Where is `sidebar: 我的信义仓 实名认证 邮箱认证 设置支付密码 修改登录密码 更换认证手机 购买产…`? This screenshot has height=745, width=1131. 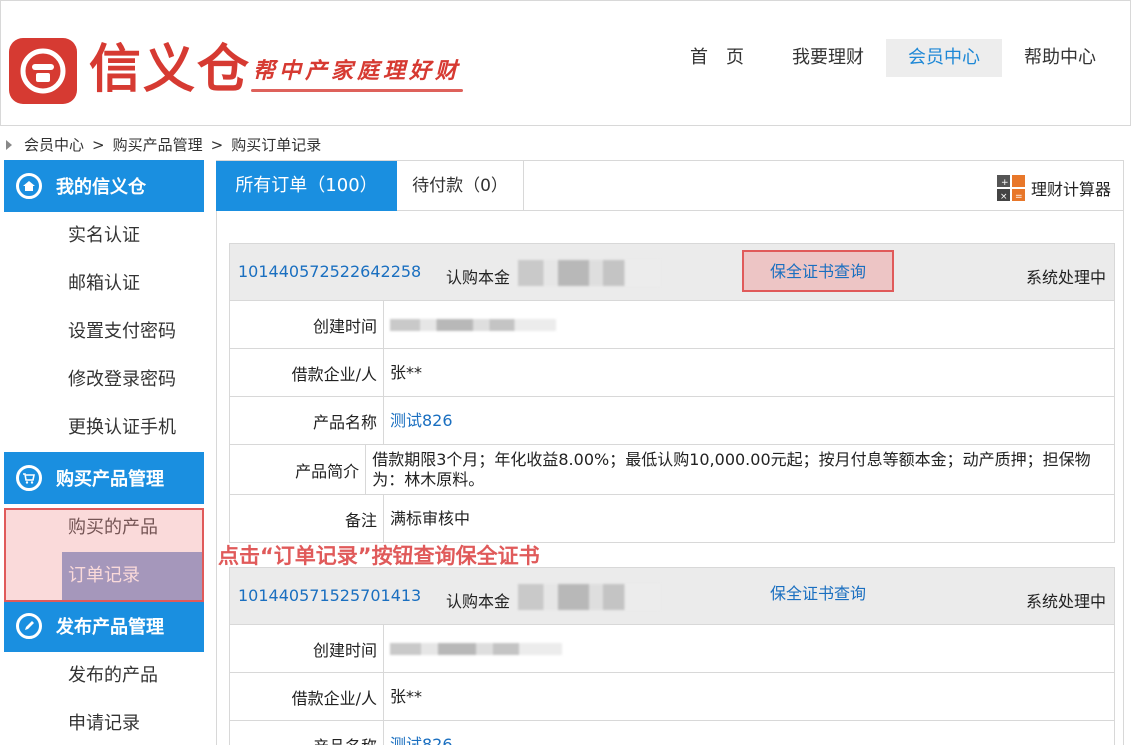
sidebar: 我的信义仓 实名认证 邮箱认证 设置支付密码 修改登录密码 更换认证手机 购买产… is located at coordinates (104, 452).